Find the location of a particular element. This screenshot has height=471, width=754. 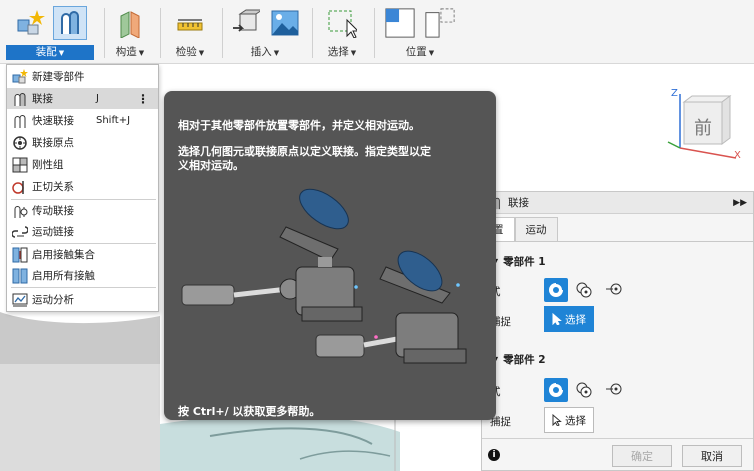

tangent-relationship-icon is located at coordinates (20, 187).